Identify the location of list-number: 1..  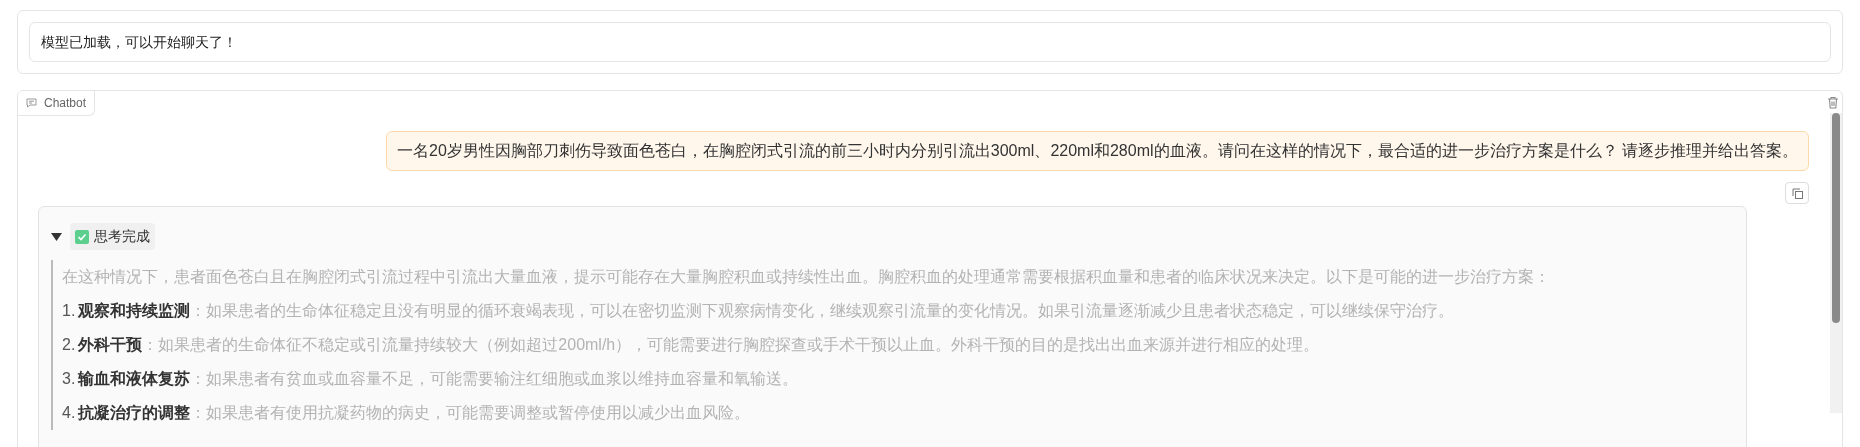
(69, 311).